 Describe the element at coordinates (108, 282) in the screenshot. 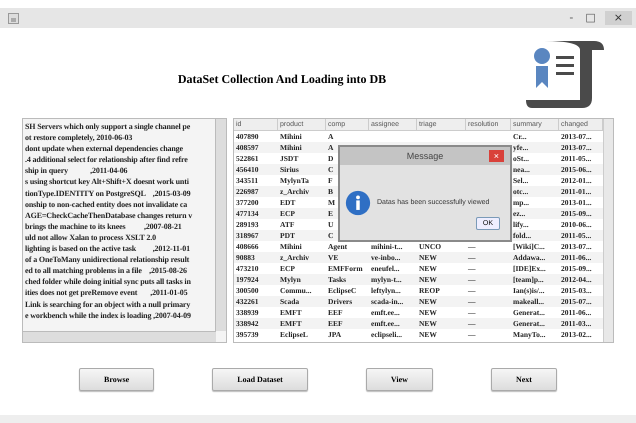

I see `log-line: ched folder while doing initial sync puts all tasks in` at that location.